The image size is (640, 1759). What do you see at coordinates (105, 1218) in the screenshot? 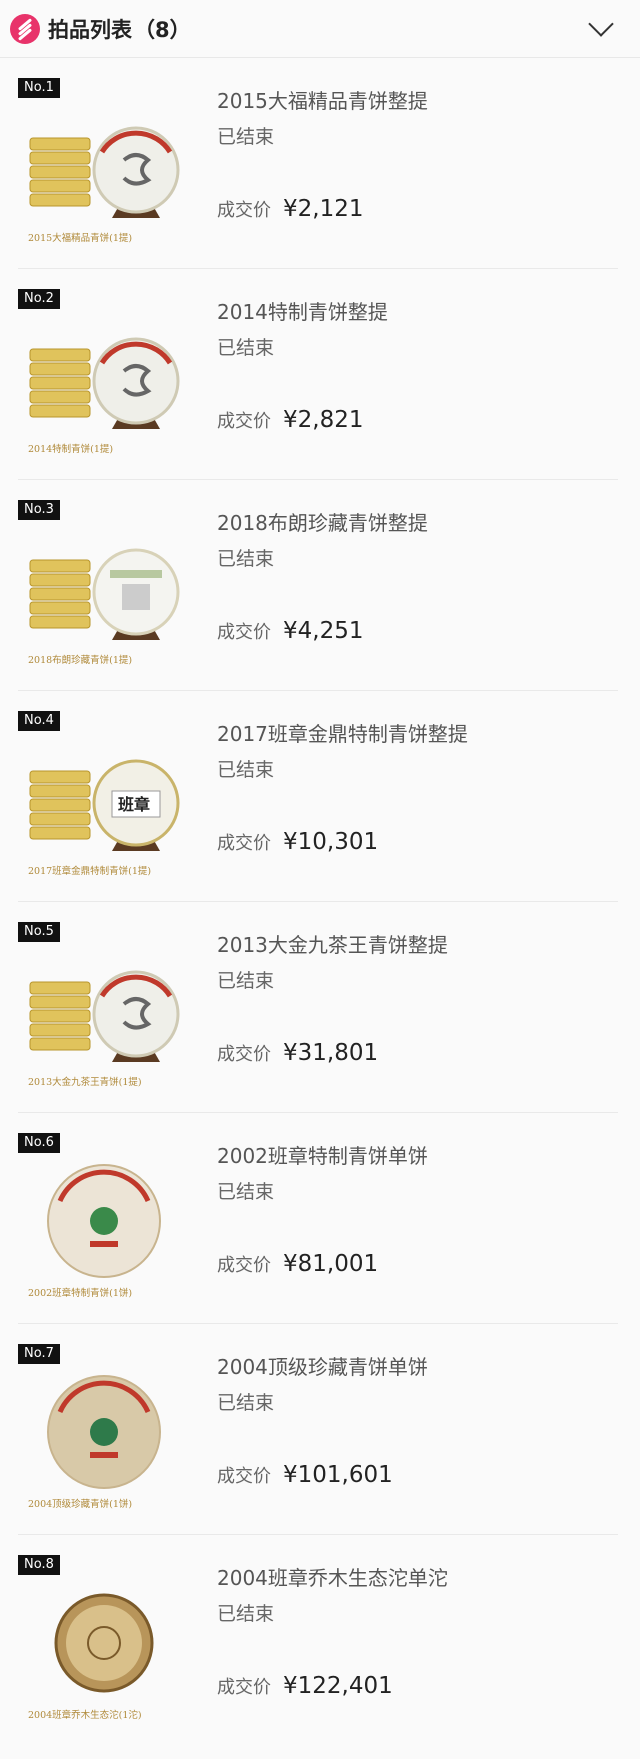
I see `lot-thumbnail: No.6 2002班章特制青饼(1饼)` at bounding box center [105, 1218].